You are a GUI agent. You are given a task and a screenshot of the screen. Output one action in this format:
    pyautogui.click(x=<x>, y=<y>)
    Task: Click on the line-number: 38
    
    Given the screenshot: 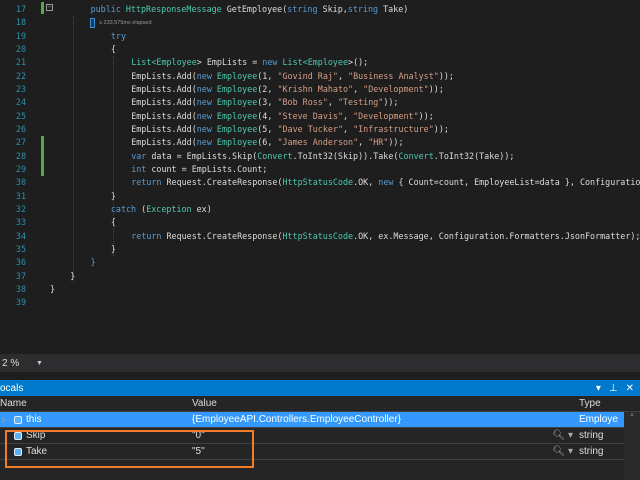 What is the action you would take?
    pyautogui.click(x=20, y=288)
    